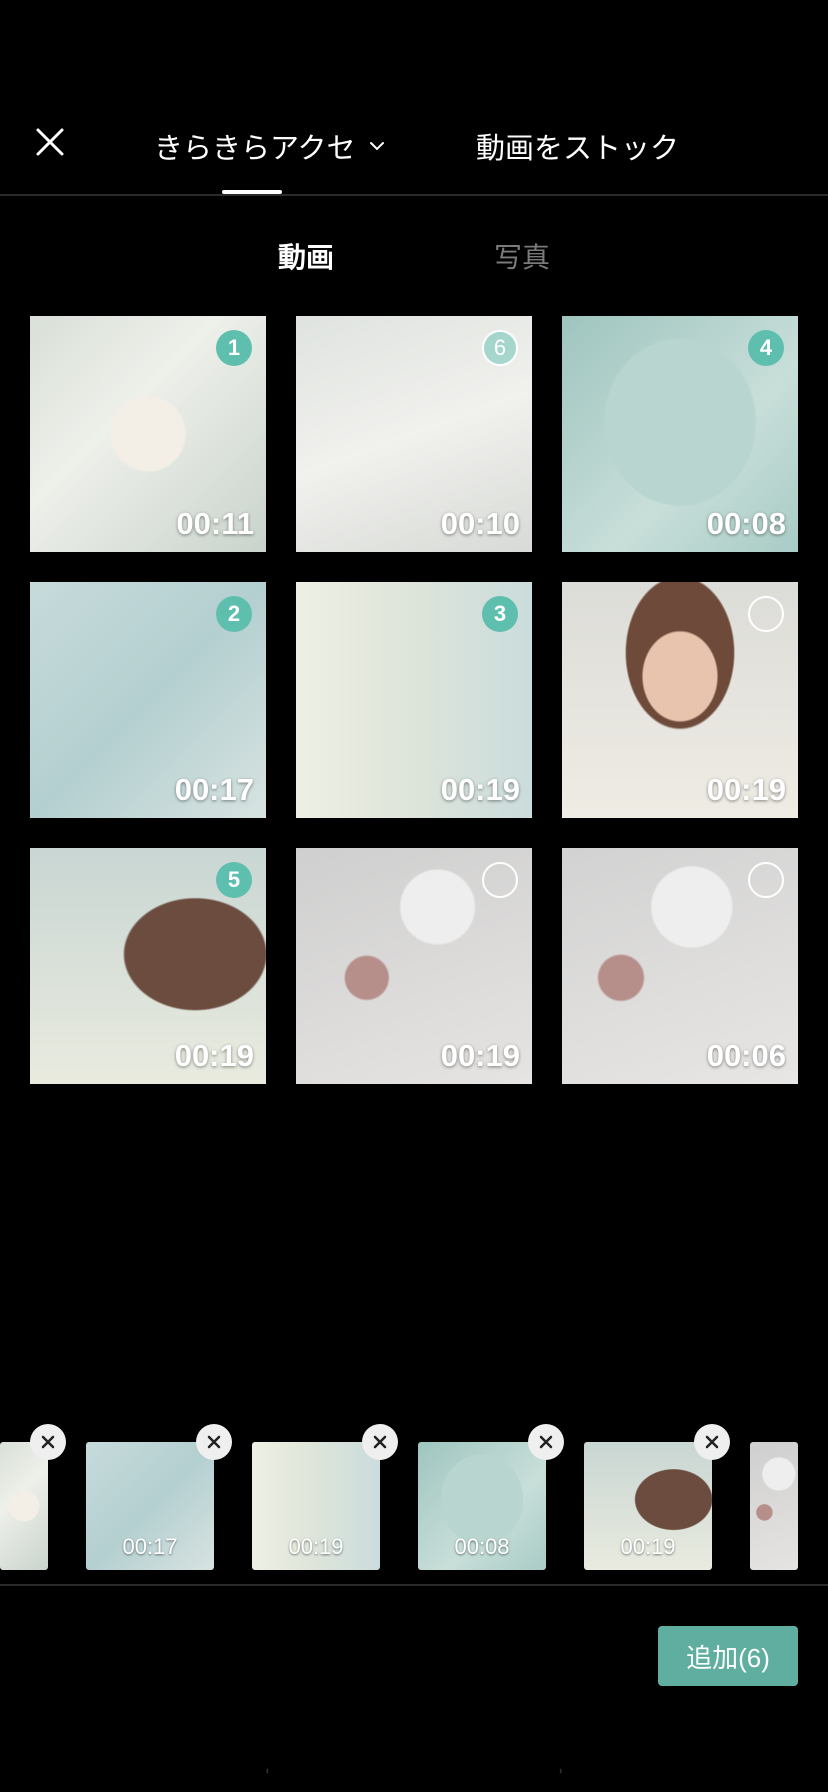 The width and height of the screenshot is (828, 1792). I want to click on media-tile: 5 00:19, so click(148, 966).